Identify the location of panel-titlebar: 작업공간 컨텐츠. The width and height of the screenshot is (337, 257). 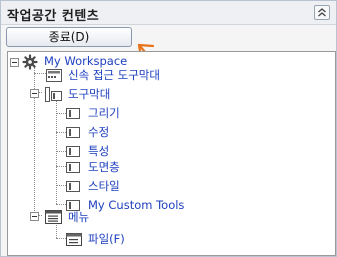
(168, 13).